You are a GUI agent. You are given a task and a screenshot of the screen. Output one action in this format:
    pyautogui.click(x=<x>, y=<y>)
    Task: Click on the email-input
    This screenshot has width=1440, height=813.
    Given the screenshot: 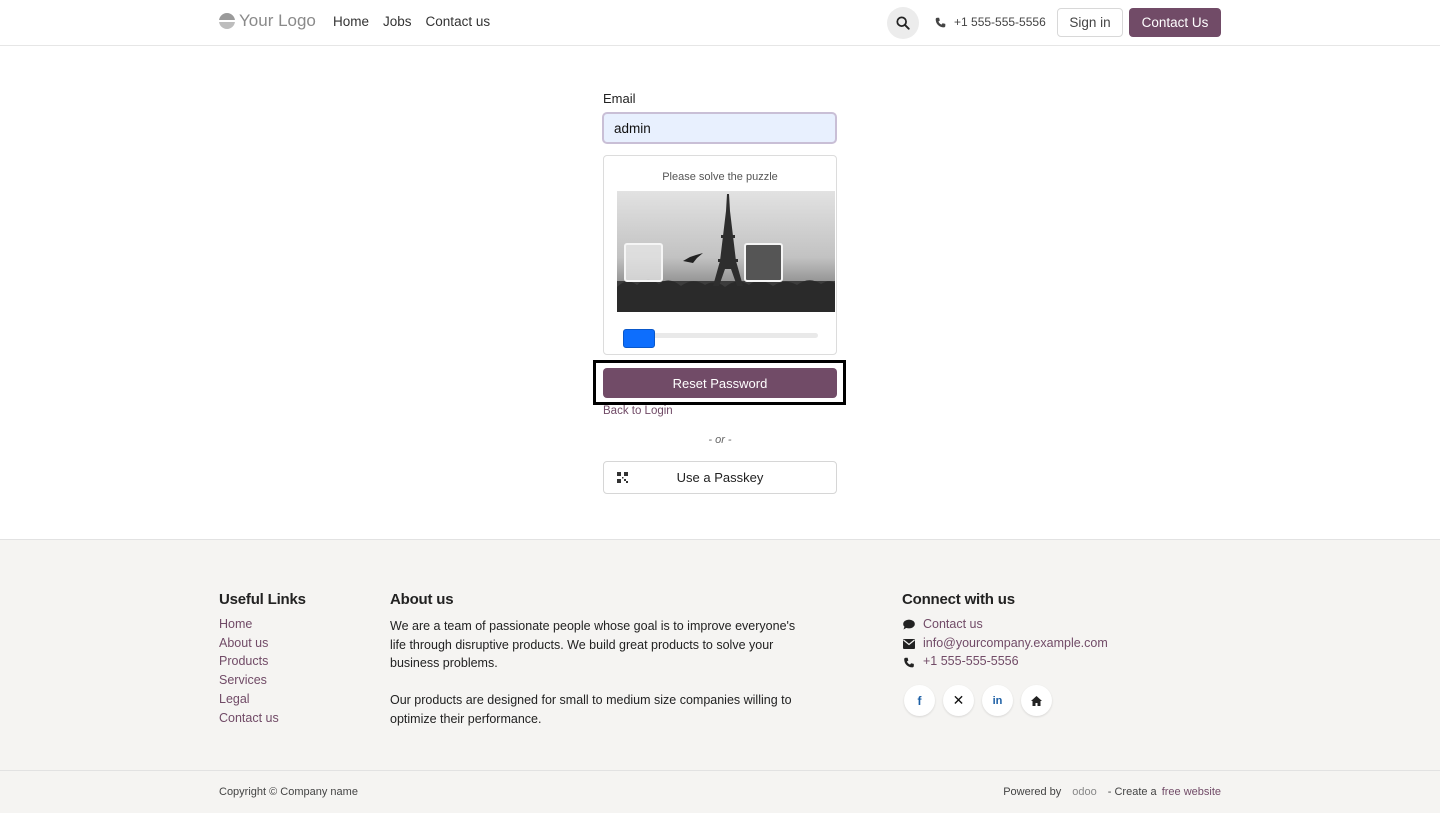 What is the action you would take?
    pyautogui.click(x=719, y=128)
    